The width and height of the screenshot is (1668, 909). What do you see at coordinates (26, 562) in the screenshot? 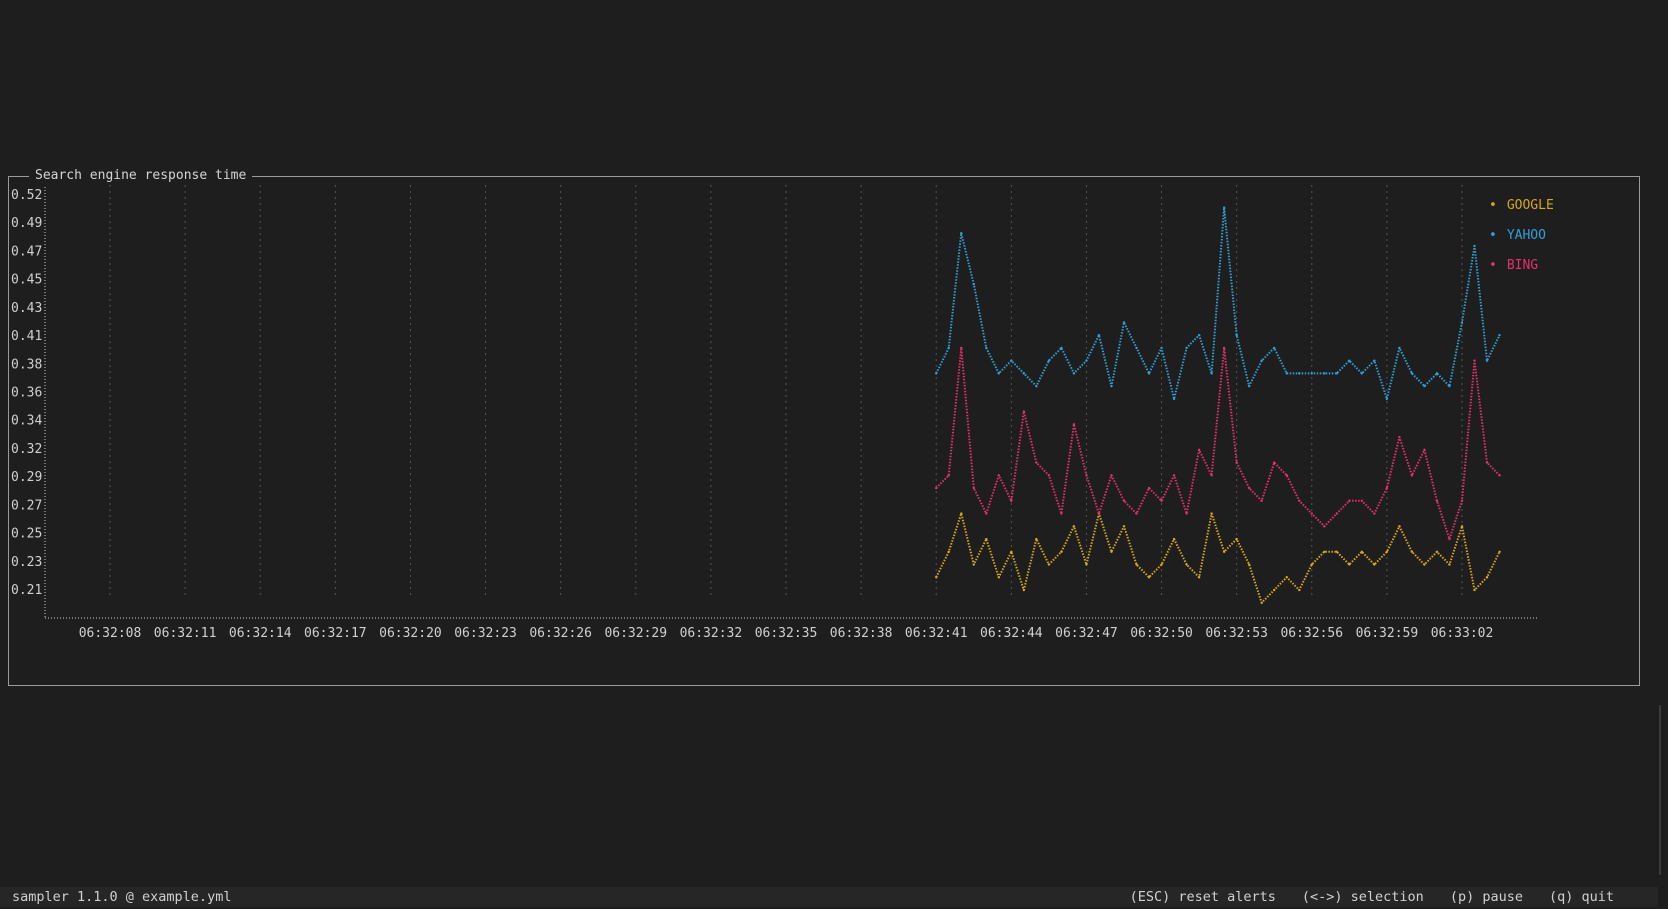
I see `y-tick-label: 0.23` at bounding box center [26, 562].